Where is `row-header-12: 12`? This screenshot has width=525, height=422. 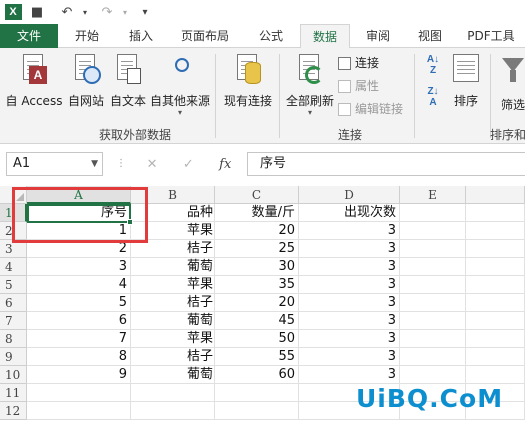
row-header-12: 12 is located at coordinates (13, 411).